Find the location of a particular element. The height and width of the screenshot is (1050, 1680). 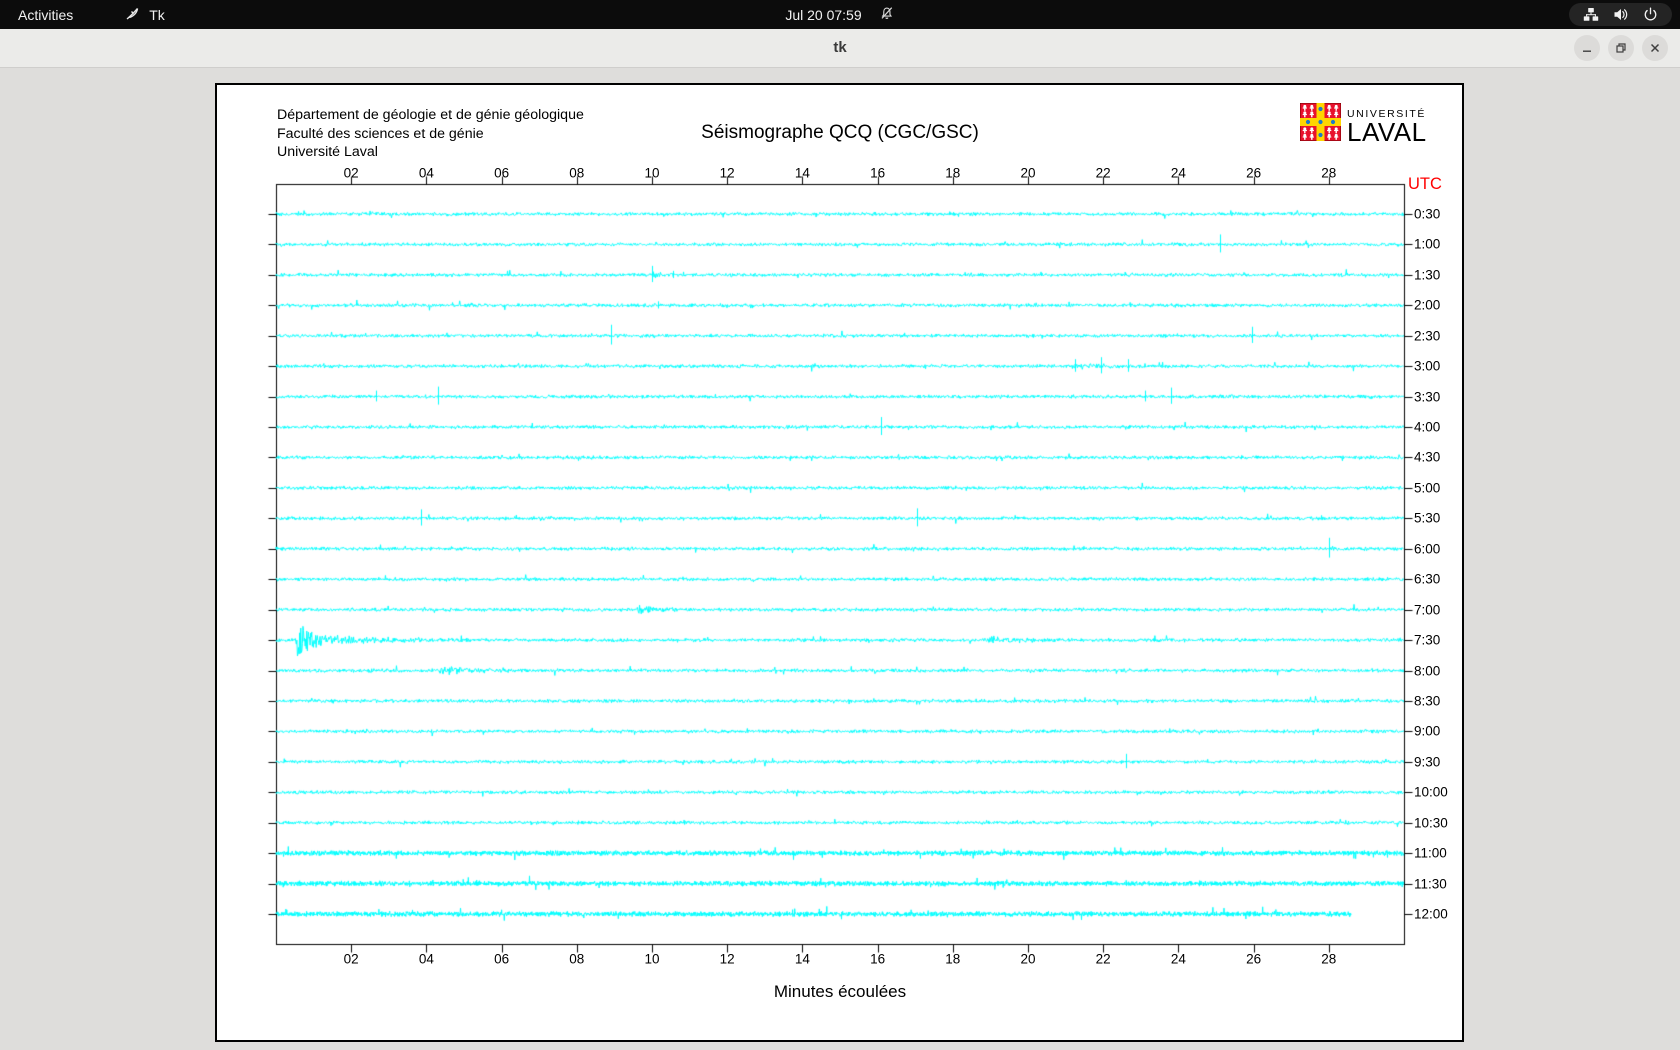

x-tick-top: 18 is located at coordinates (953, 173).